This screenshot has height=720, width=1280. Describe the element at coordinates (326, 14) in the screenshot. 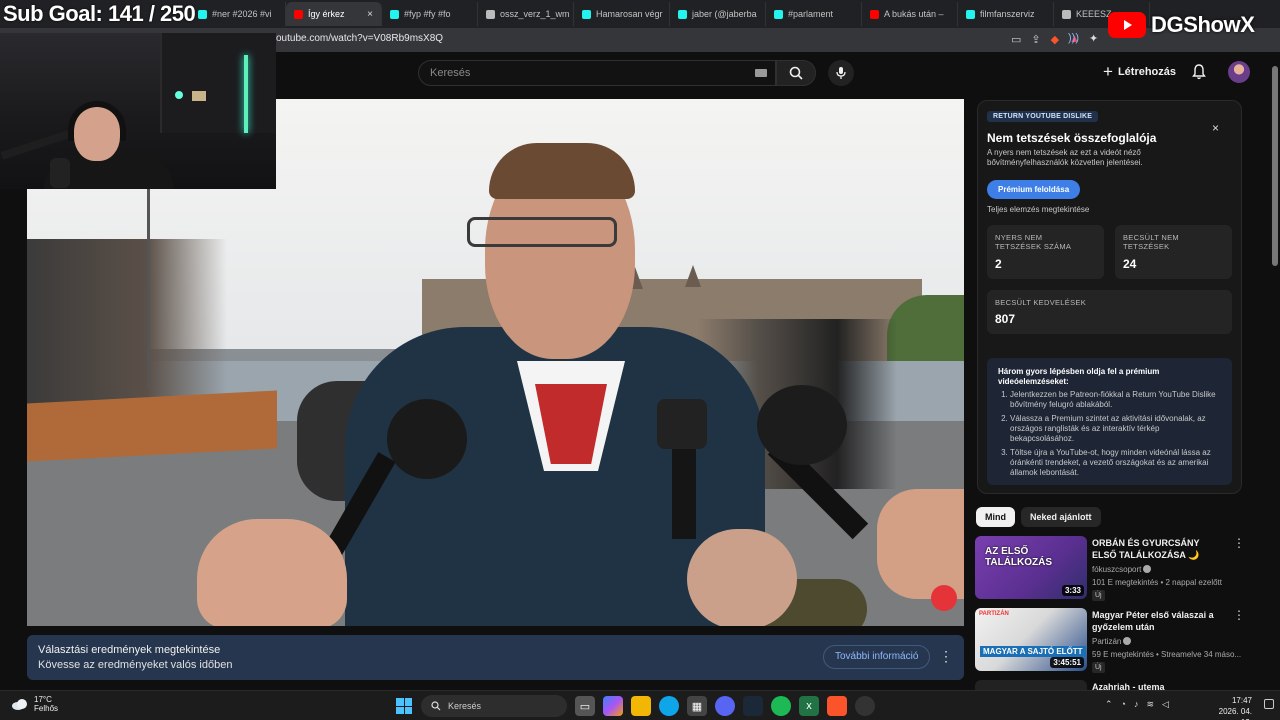

I see `tab-label: Így érkez` at that location.